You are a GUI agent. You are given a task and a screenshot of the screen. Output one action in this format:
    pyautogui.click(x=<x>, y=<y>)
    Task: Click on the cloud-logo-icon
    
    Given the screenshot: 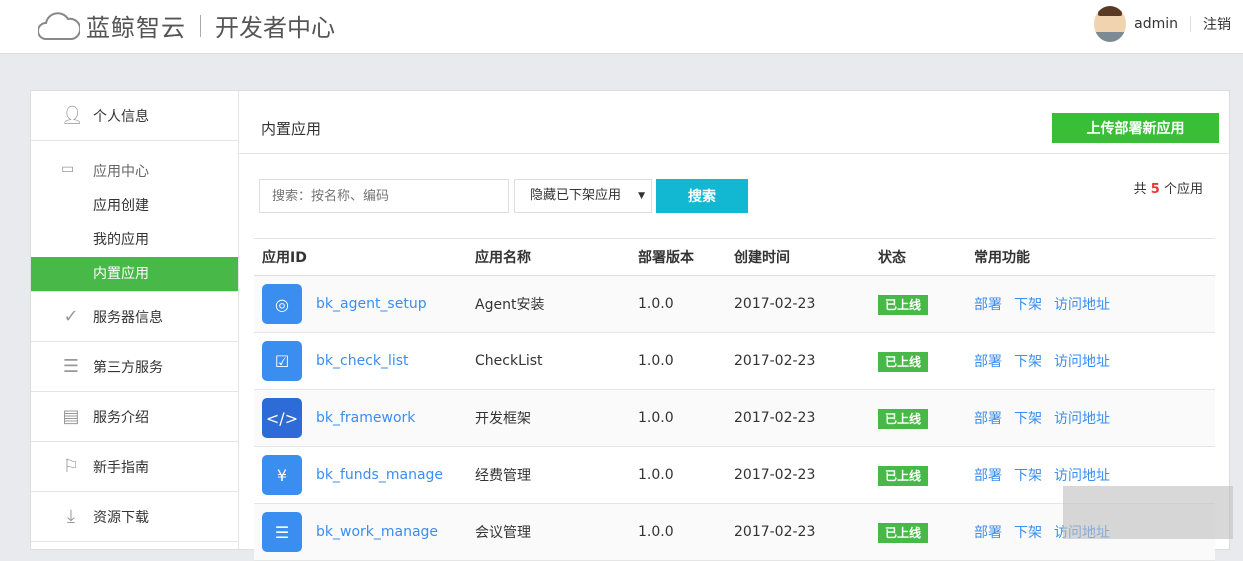 What is the action you would take?
    pyautogui.click(x=59, y=25)
    